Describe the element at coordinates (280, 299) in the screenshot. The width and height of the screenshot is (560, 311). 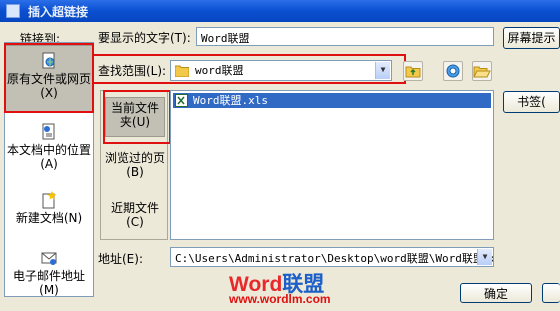
I see `watermark-url: www.wordlm.com` at that location.